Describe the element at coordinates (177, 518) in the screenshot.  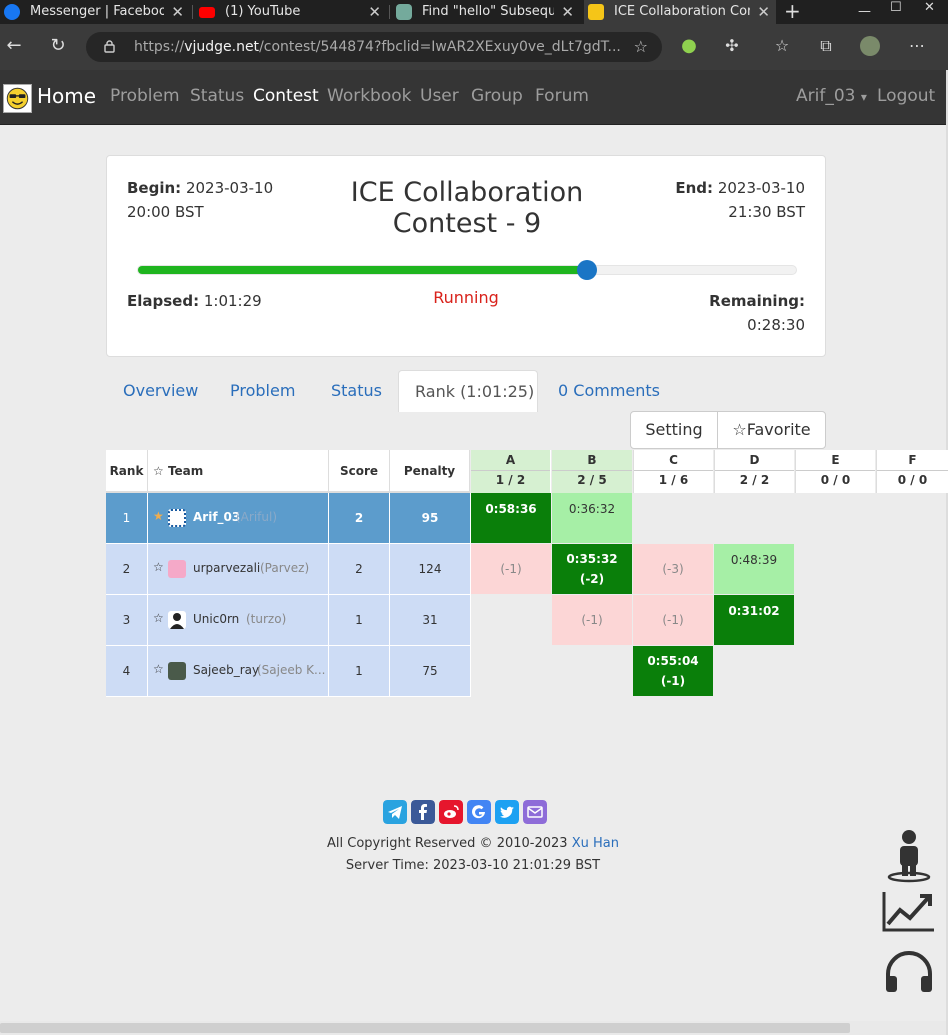
I see `avatar` at that location.